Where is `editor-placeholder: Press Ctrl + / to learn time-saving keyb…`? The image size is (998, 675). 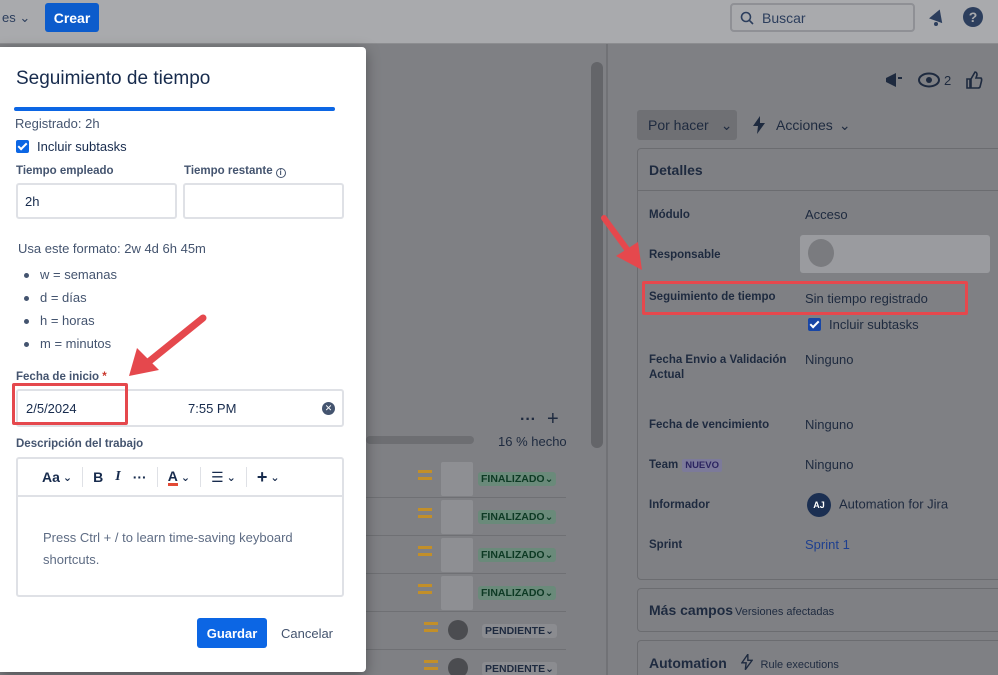 editor-placeholder: Press Ctrl + / to learn time-saving keyb… is located at coordinates (168, 548).